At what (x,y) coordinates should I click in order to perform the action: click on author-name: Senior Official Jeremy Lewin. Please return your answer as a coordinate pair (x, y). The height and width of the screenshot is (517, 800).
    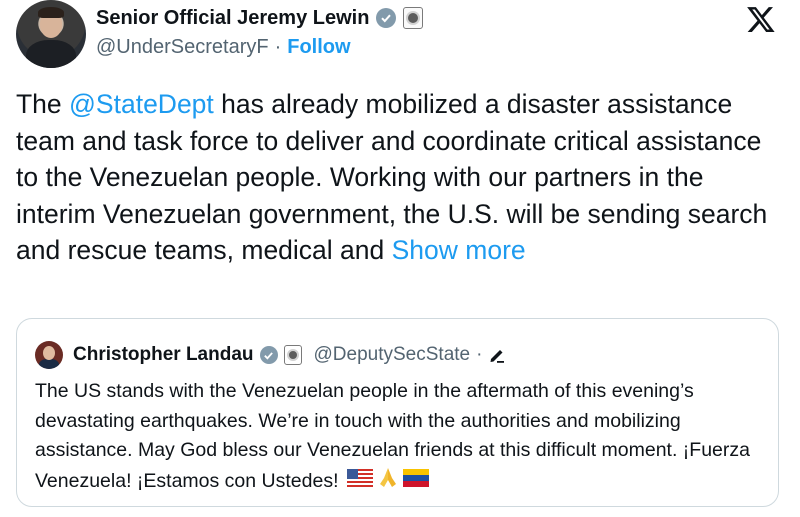
    Looking at the image, I should click on (232, 18).